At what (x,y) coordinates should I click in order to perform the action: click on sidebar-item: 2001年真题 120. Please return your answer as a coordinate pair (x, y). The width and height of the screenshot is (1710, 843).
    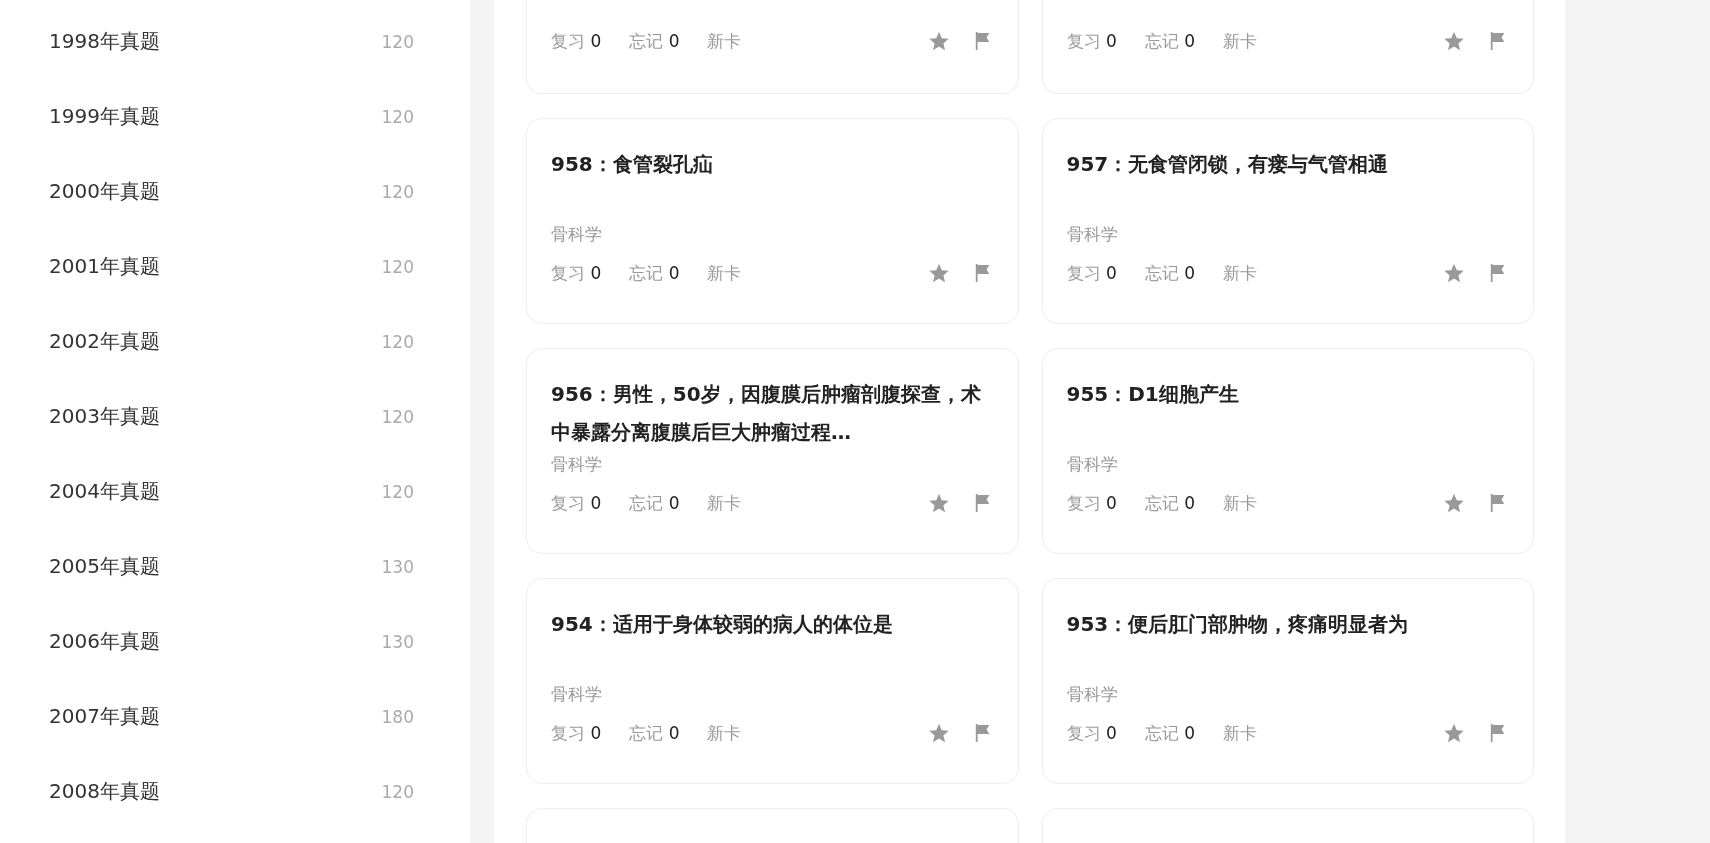
    Looking at the image, I should click on (235, 266).